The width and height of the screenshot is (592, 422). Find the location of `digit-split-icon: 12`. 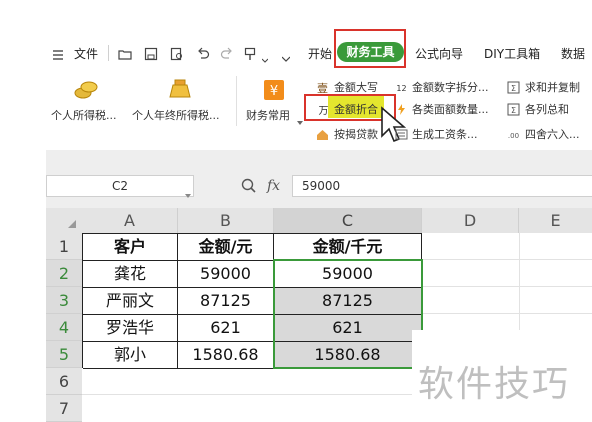

digit-split-icon: 12 is located at coordinates (401, 86).